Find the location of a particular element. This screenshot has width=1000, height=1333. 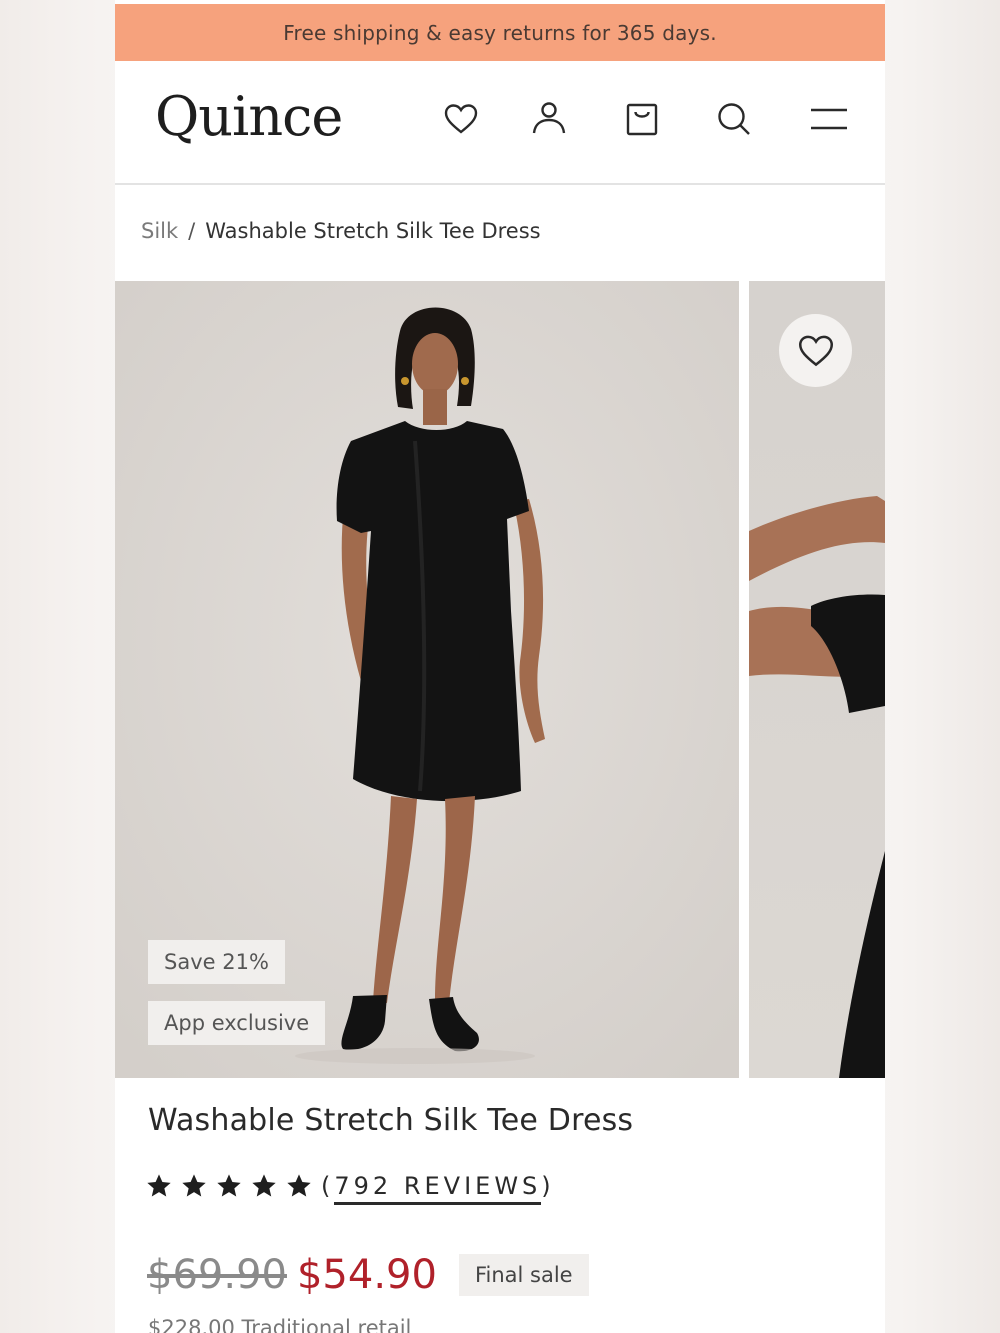

product-rating: (792 REVIEWS) is located at coordinates (350, 1186).